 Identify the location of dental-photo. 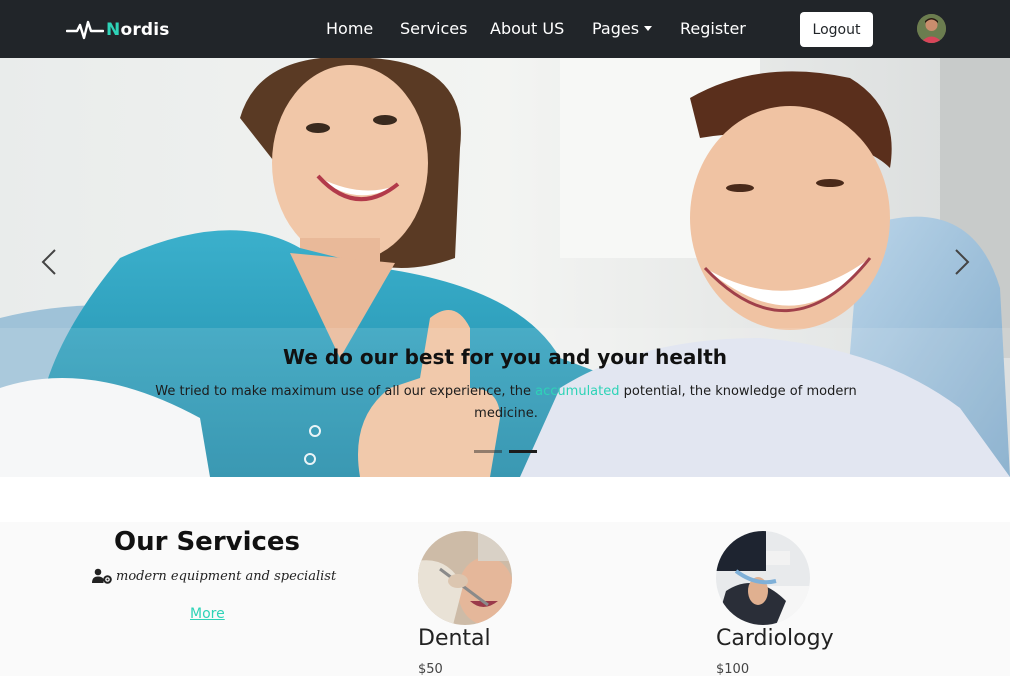
(465, 578).